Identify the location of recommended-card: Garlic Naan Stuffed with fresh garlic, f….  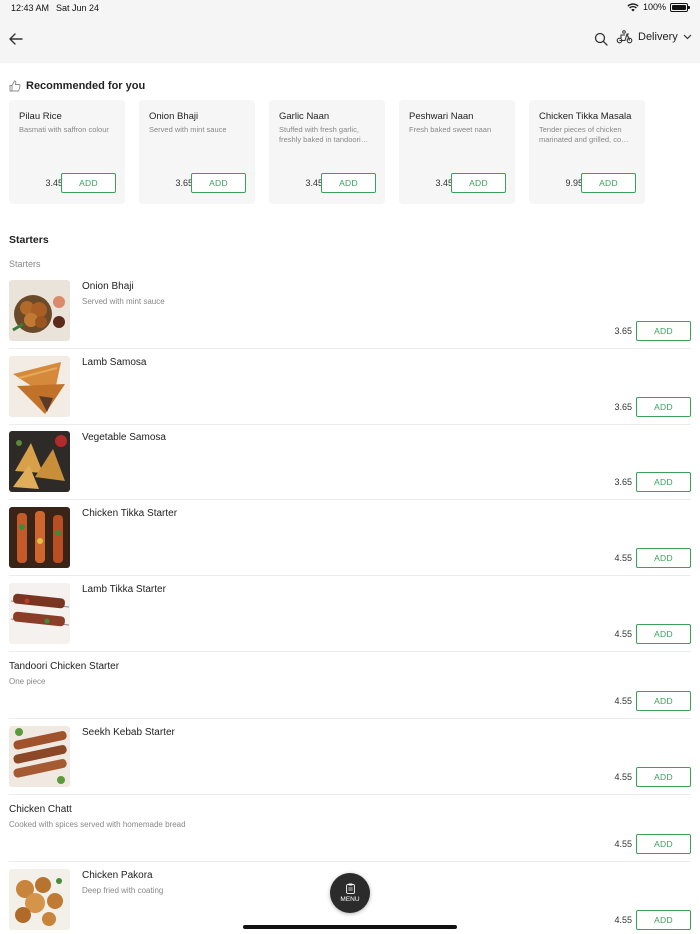
(327, 152).